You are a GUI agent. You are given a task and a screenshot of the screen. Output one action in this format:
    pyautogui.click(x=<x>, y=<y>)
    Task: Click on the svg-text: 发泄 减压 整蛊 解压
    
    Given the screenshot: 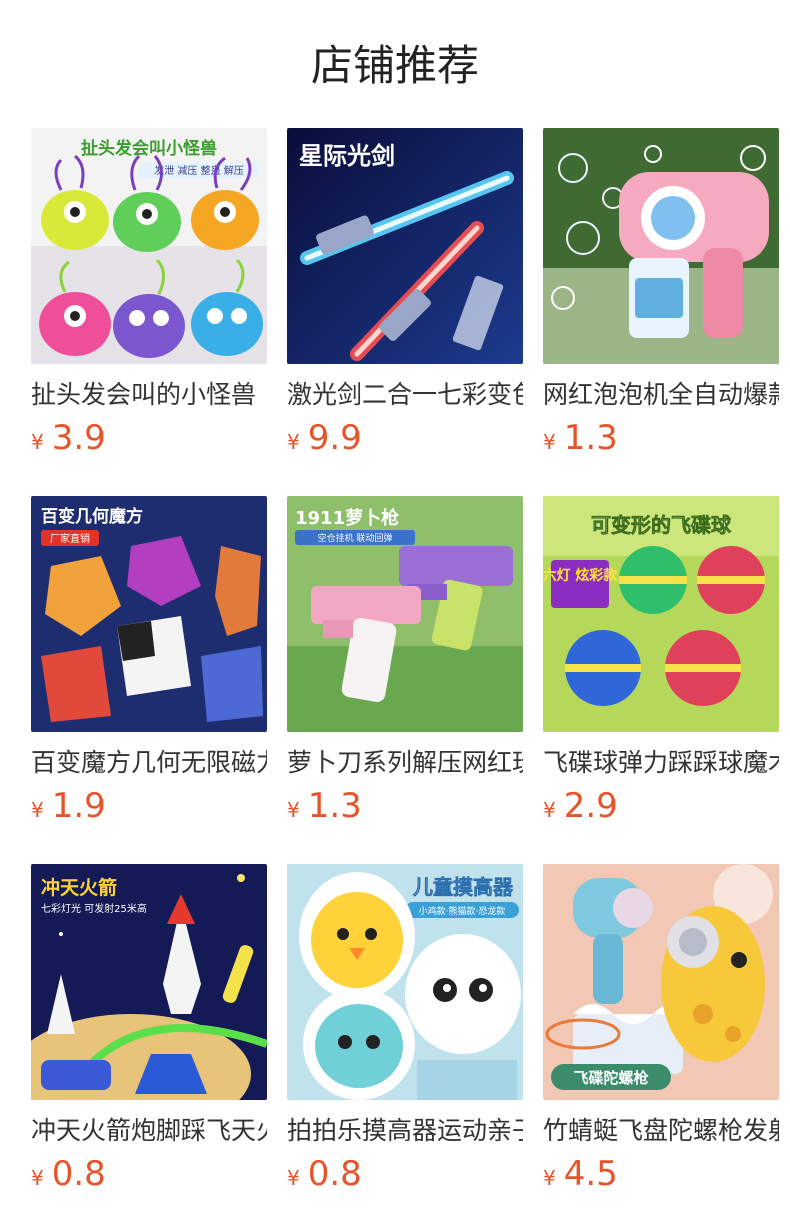 What is the action you would take?
    pyautogui.click(x=199, y=170)
    